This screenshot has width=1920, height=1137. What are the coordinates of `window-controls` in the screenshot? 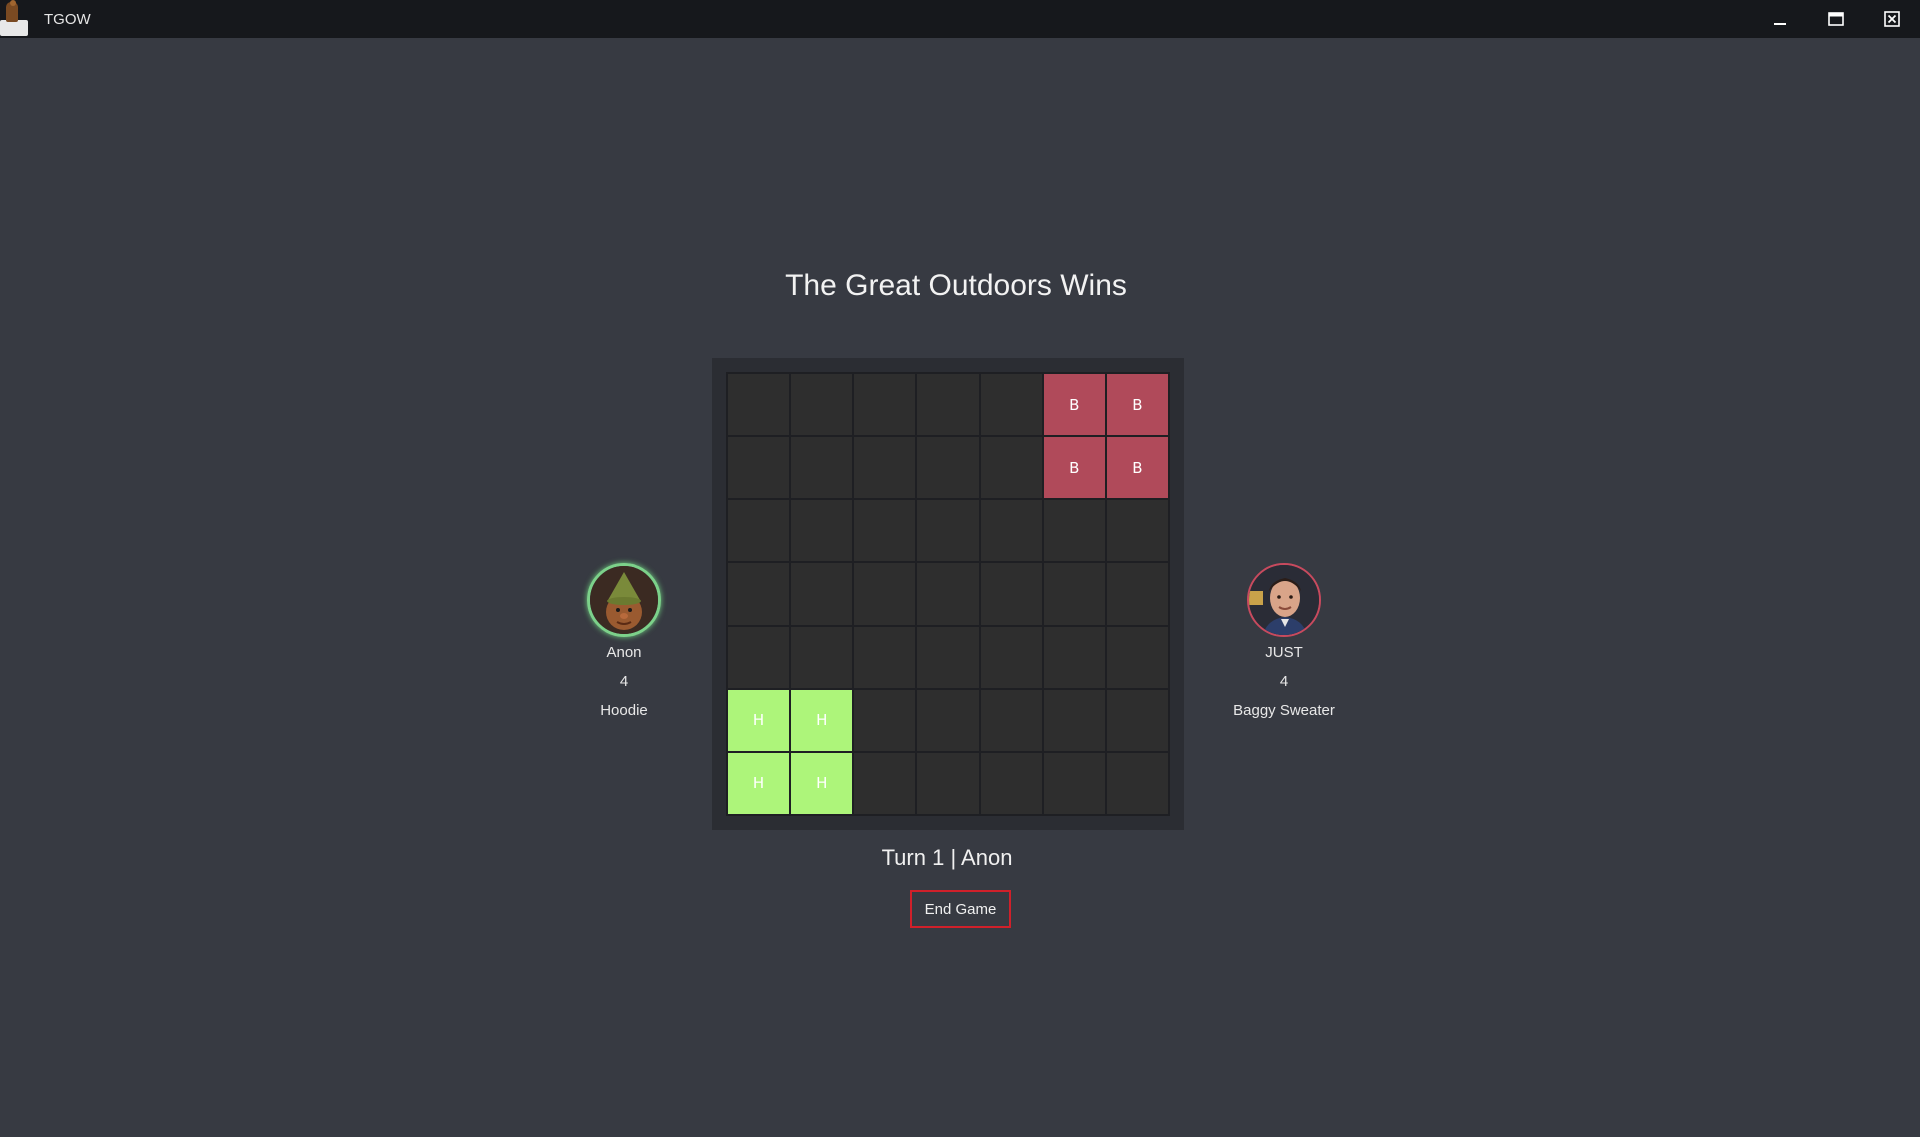 It's located at (1836, 19).